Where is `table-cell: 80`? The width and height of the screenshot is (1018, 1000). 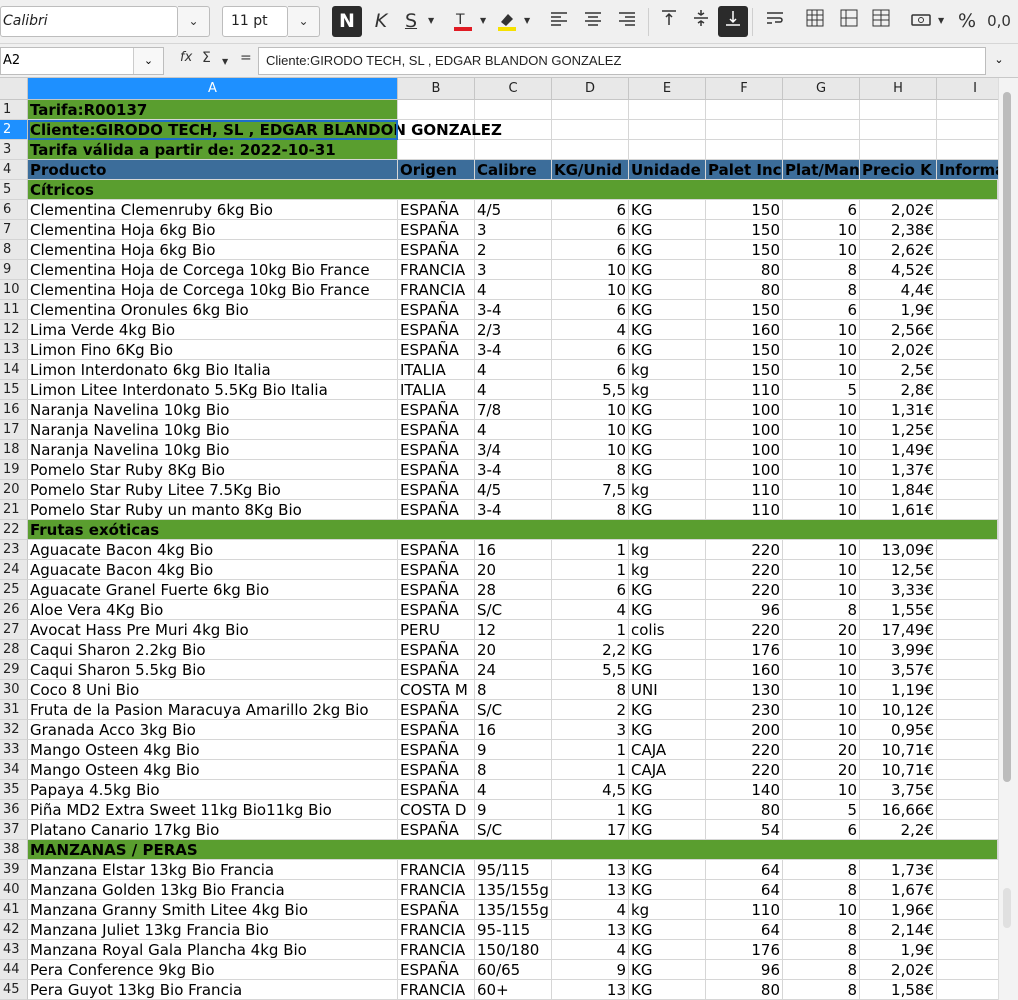
table-cell: 80 is located at coordinates (744, 270).